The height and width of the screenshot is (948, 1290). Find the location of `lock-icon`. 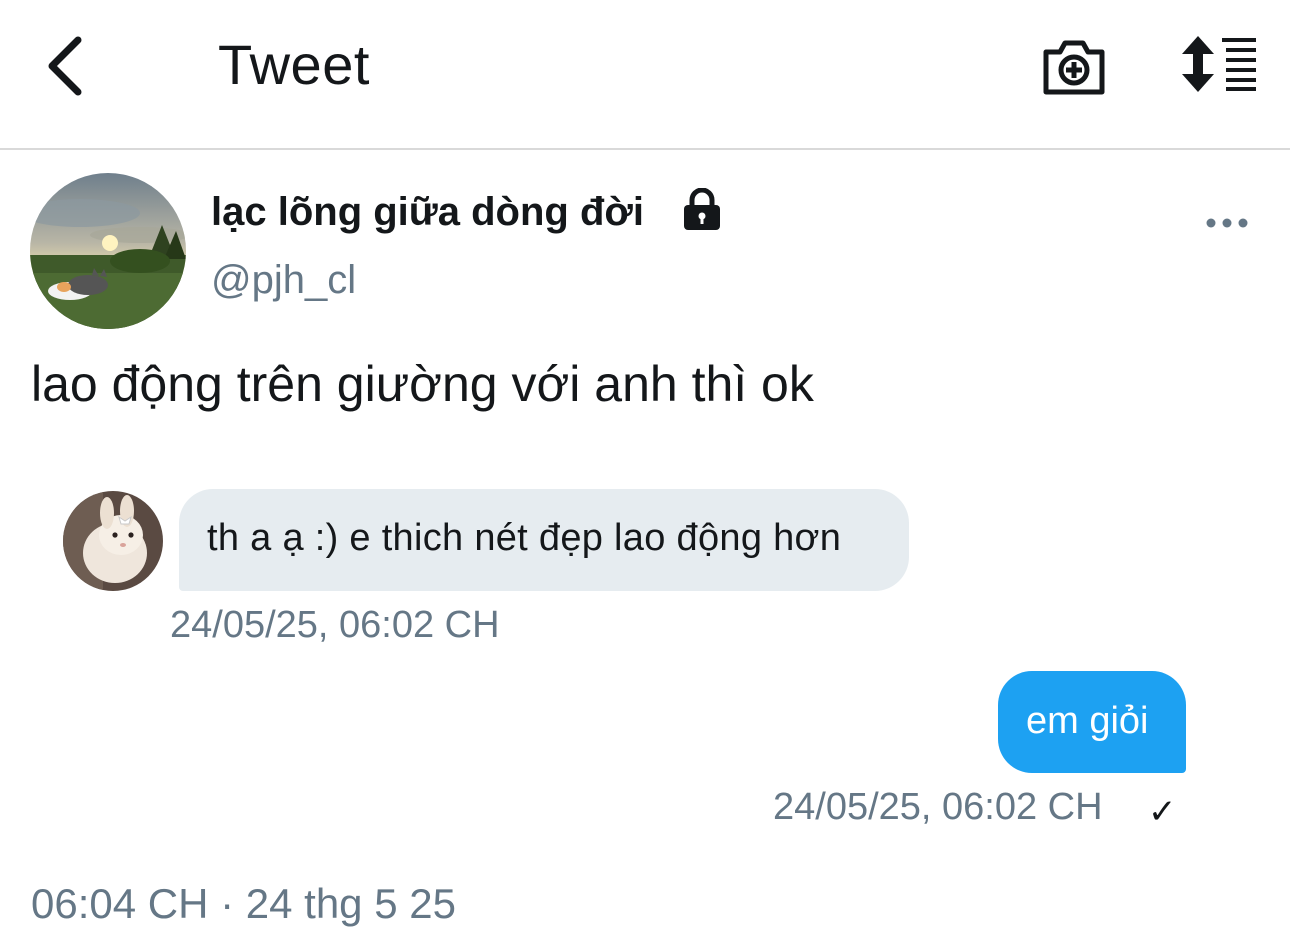

lock-icon is located at coordinates (702, 209).